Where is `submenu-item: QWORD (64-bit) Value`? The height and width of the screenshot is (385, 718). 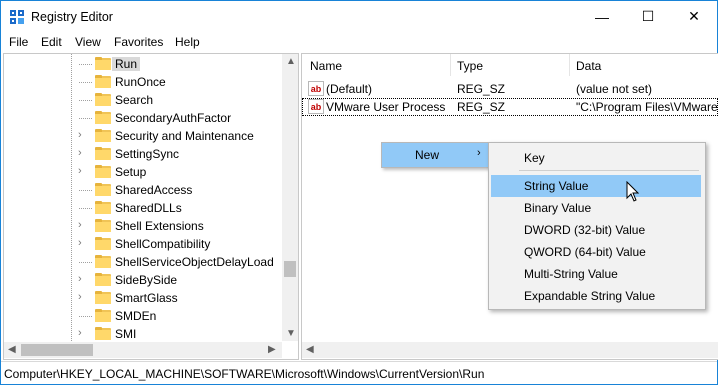 submenu-item: QWORD (64-bit) Value is located at coordinates (596, 252).